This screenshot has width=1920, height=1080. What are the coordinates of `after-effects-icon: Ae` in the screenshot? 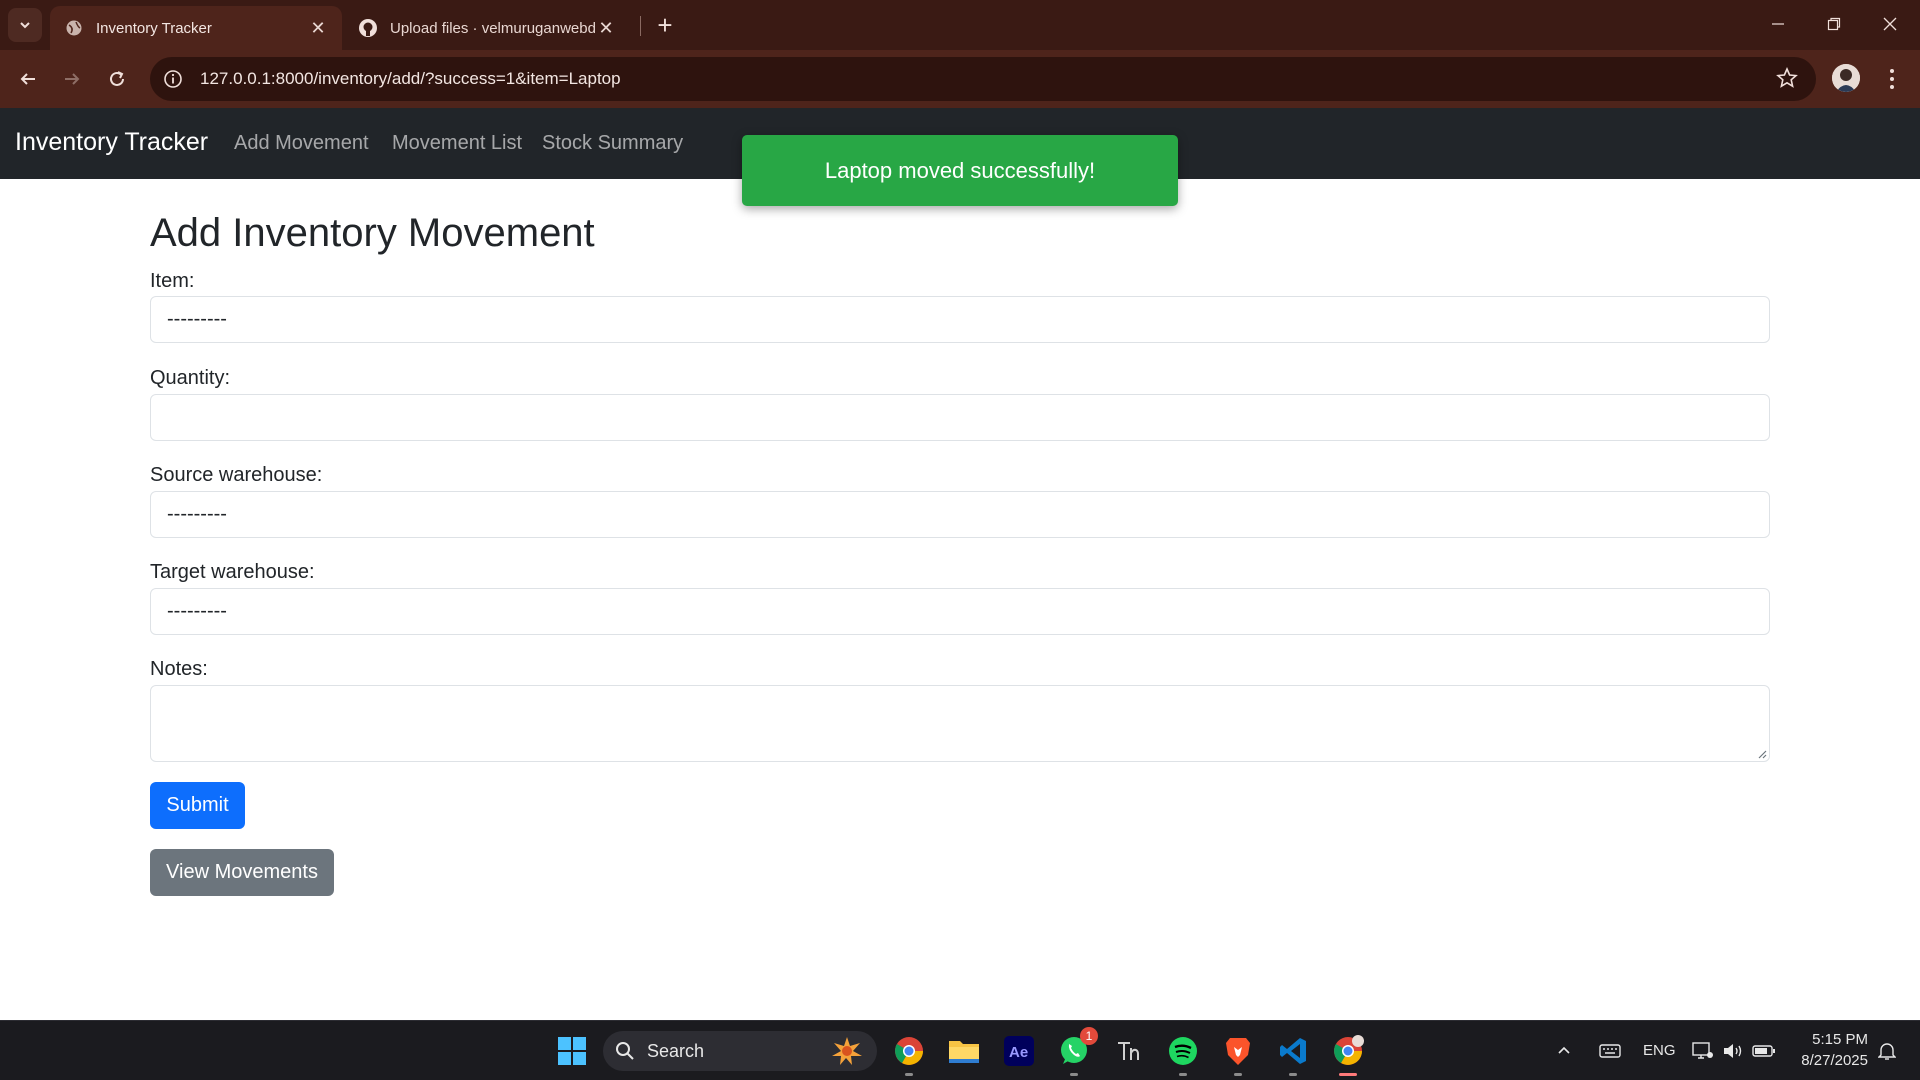 It's located at (1019, 1051).